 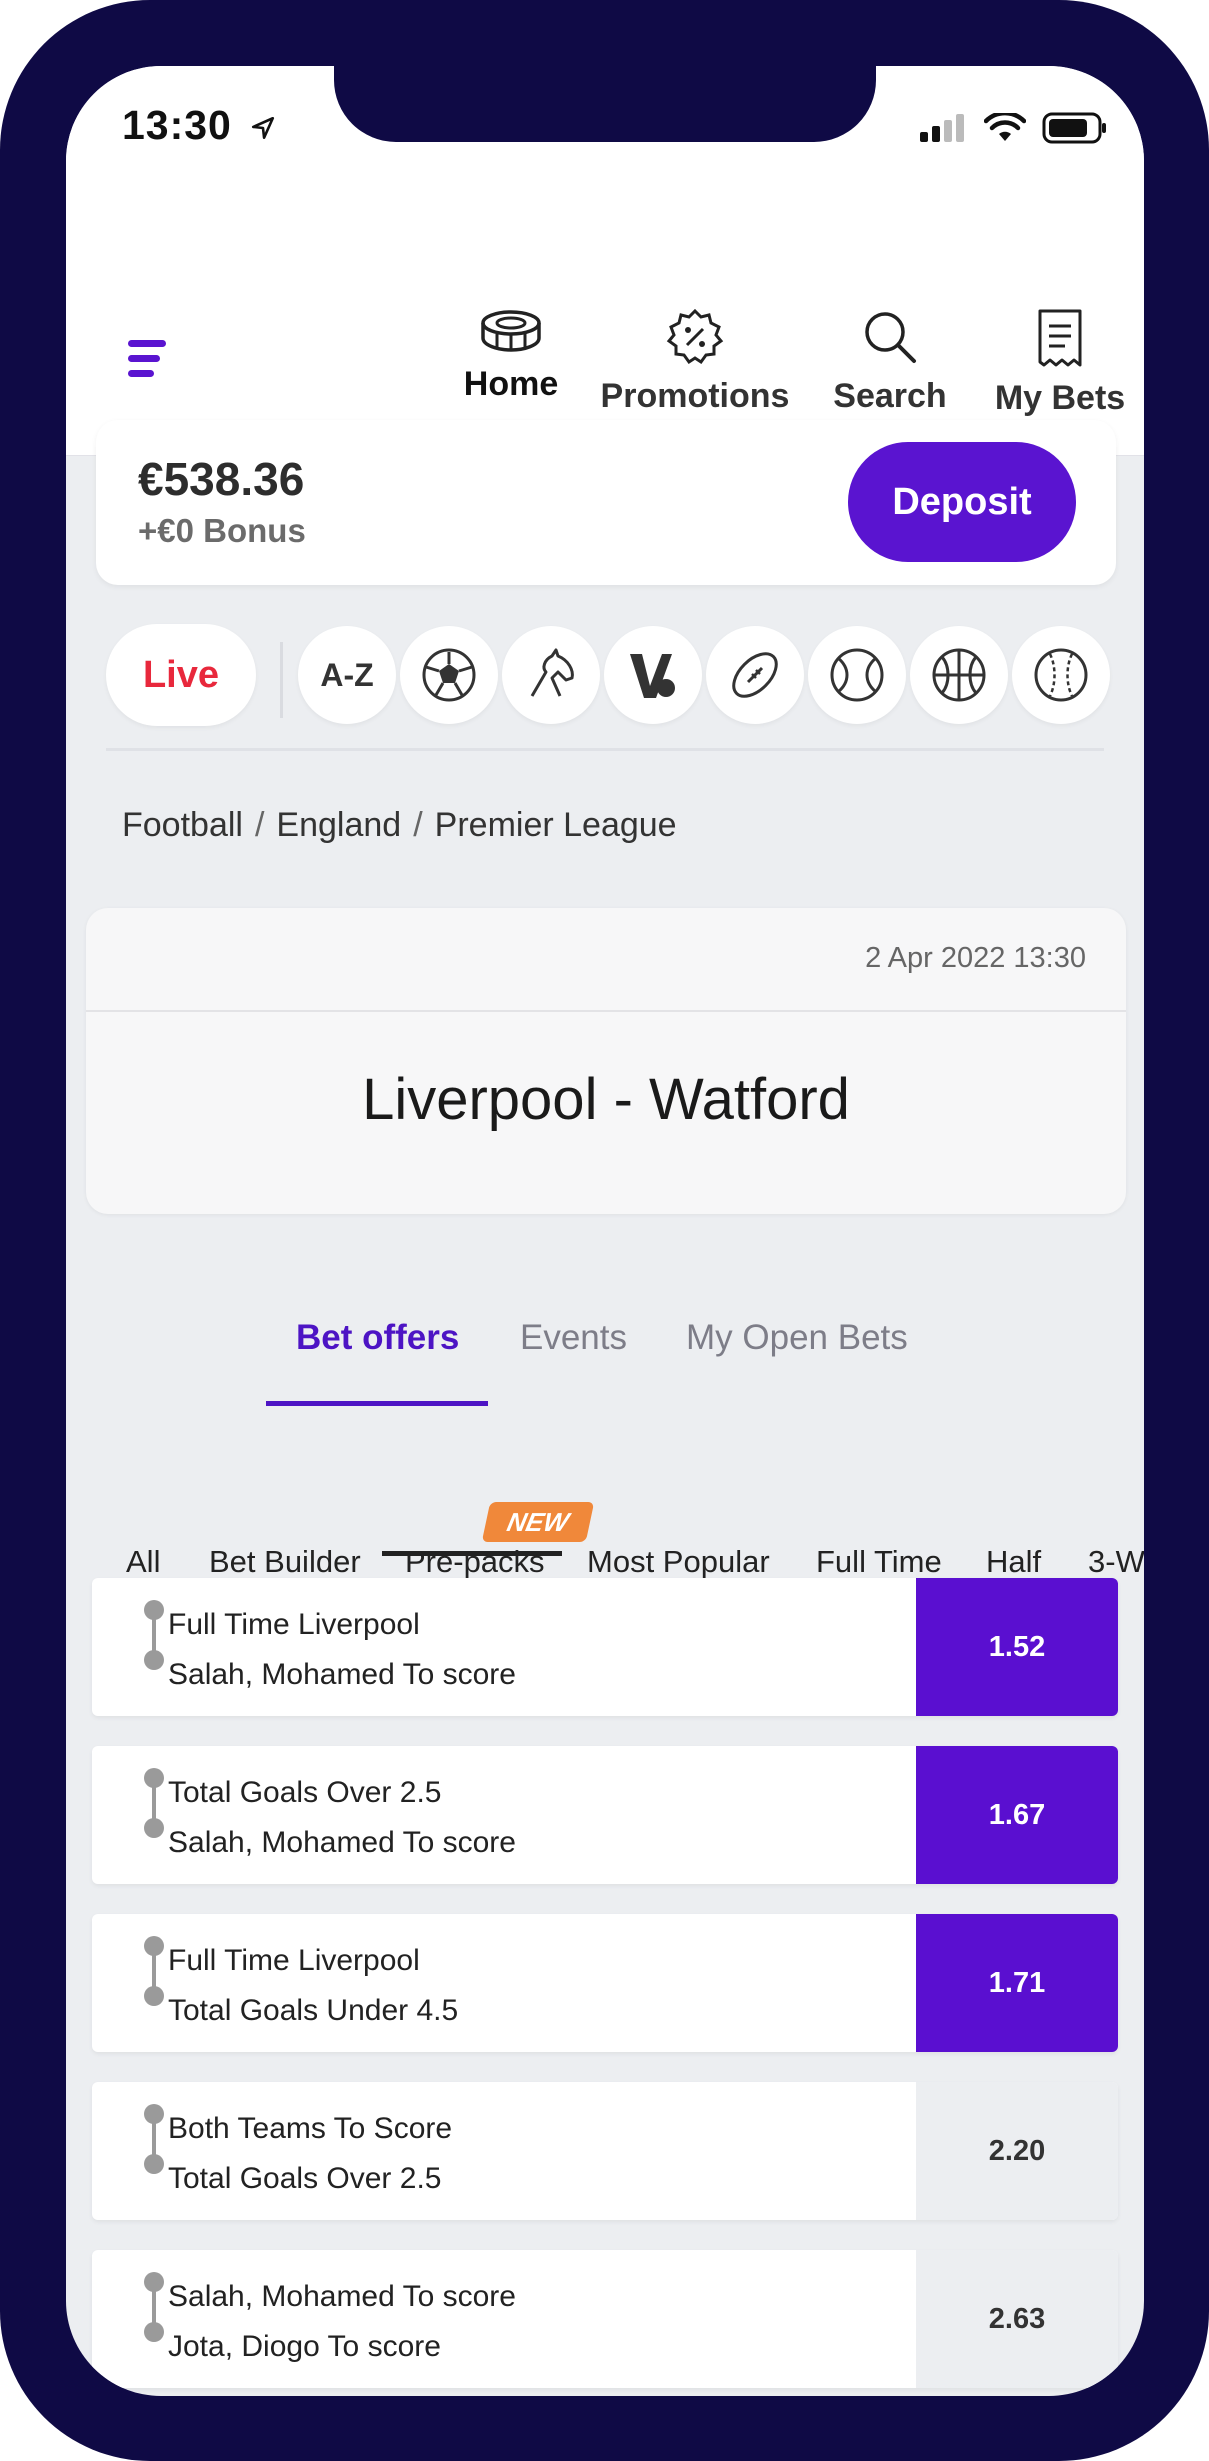 What do you see at coordinates (1017, 1983) in the screenshot?
I see `odds-button: 1.71` at bounding box center [1017, 1983].